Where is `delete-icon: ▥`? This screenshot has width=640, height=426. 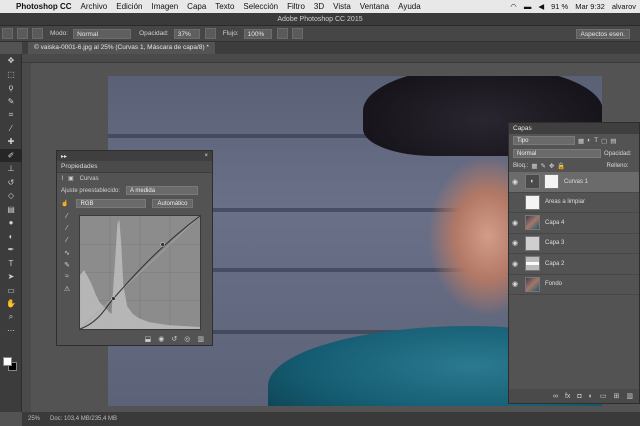
delete-icon: ▥ is located at coordinates (200, 339).